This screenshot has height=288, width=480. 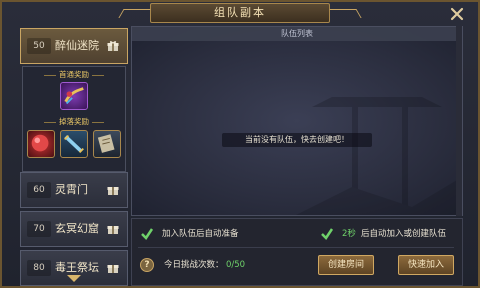 I want to click on close-button, so click(x=457, y=14).